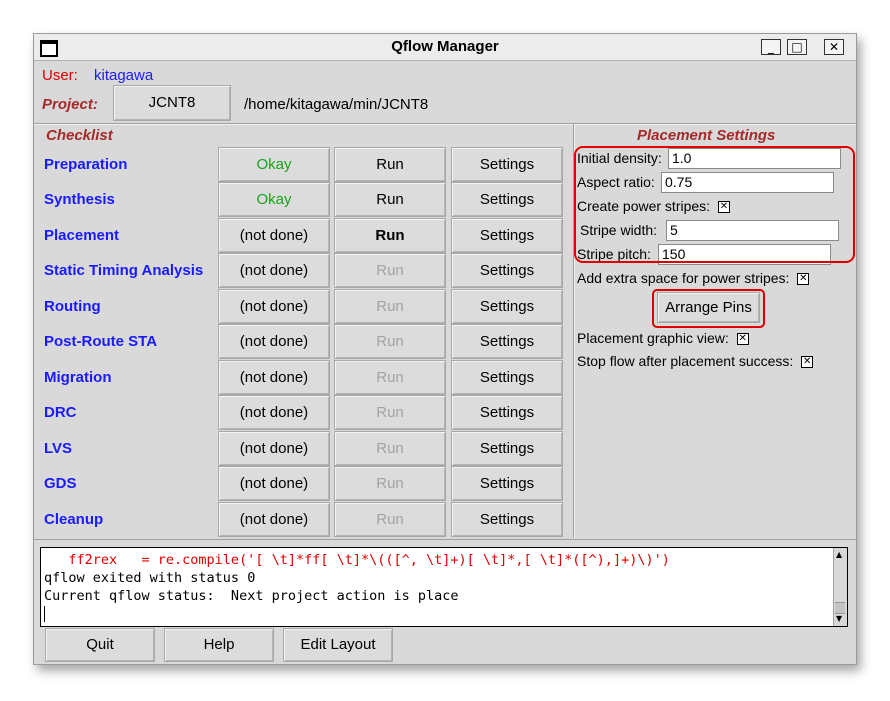 The width and height of the screenshot is (890, 701). What do you see at coordinates (86, 164) in the screenshot?
I see `step-name-preparation: Preparation` at bounding box center [86, 164].